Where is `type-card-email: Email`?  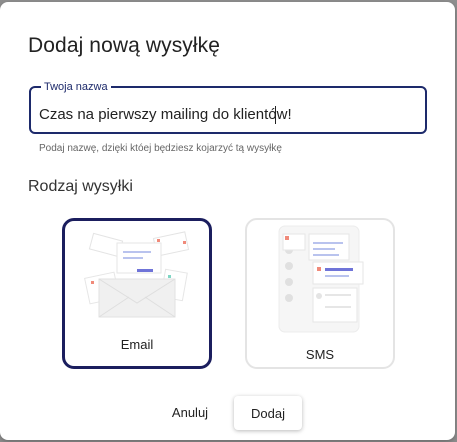 type-card-email: Email is located at coordinates (137, 293).